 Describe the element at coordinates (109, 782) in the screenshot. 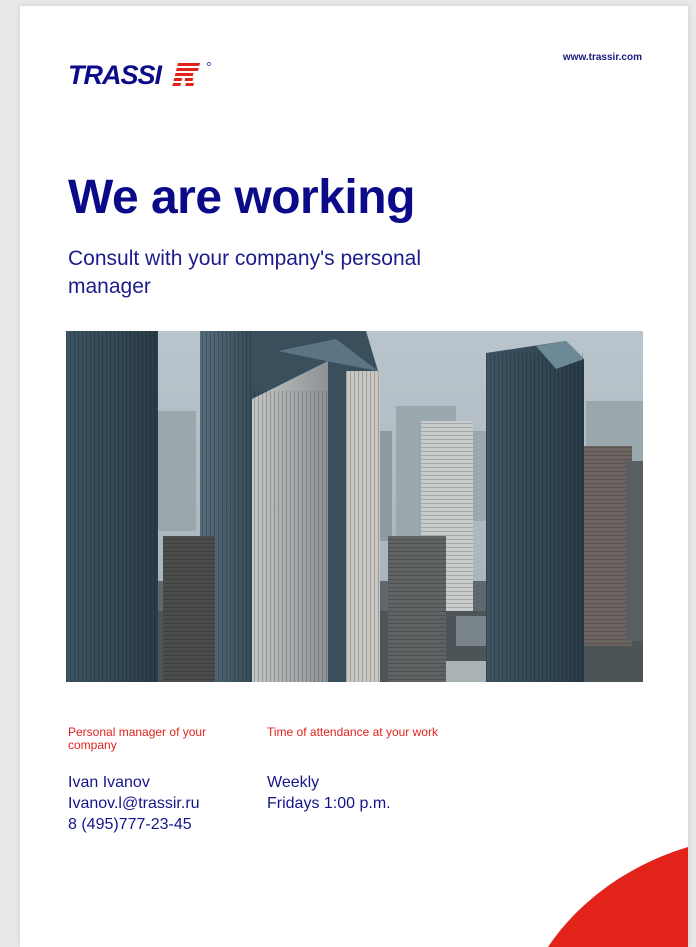

I see `manager-name: Ivan Ivanov` at that location.